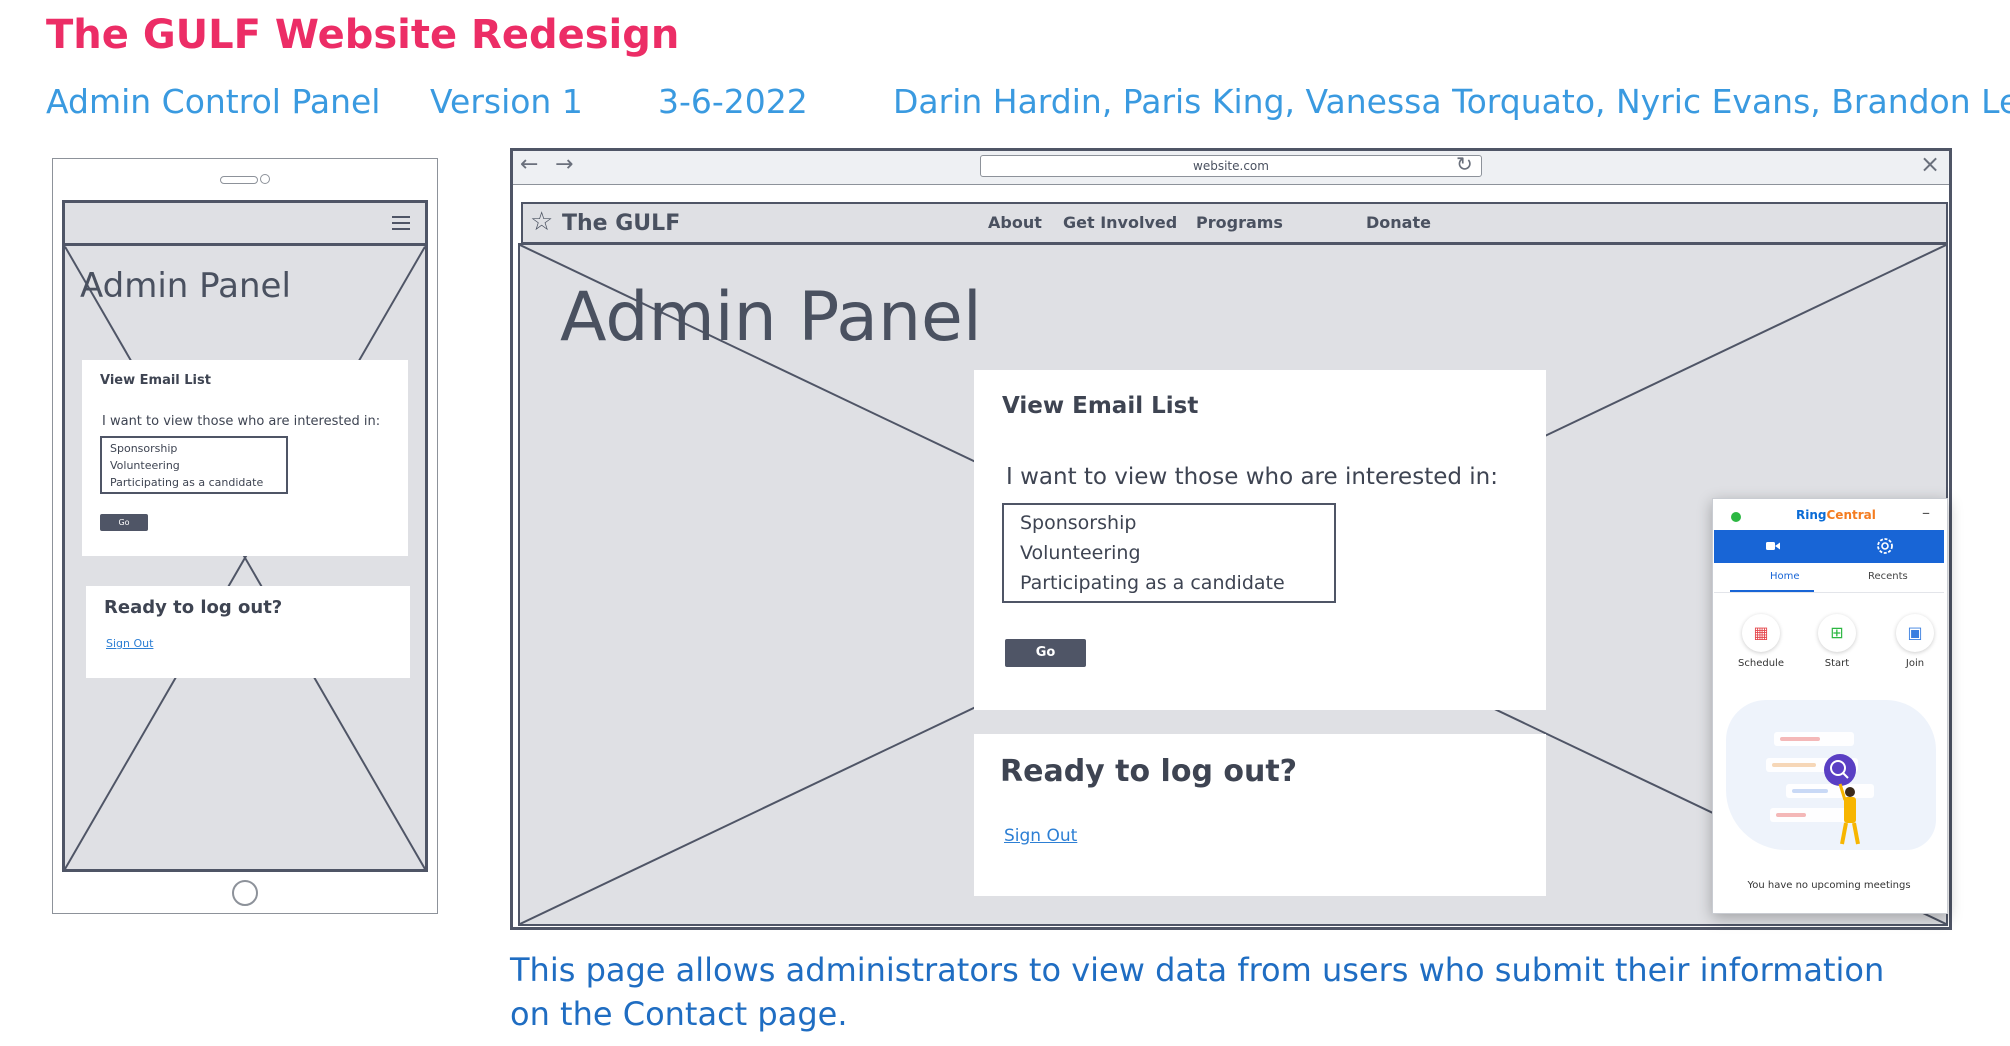 The width and height of the screenshot is (2010, 1046). Describe the element at coordinates (1885, 546) in the screenshot. I see `gear-icon` at that location.